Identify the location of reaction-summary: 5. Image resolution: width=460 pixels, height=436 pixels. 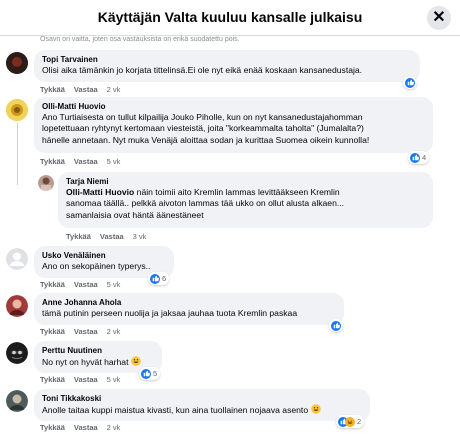
(150, 373).